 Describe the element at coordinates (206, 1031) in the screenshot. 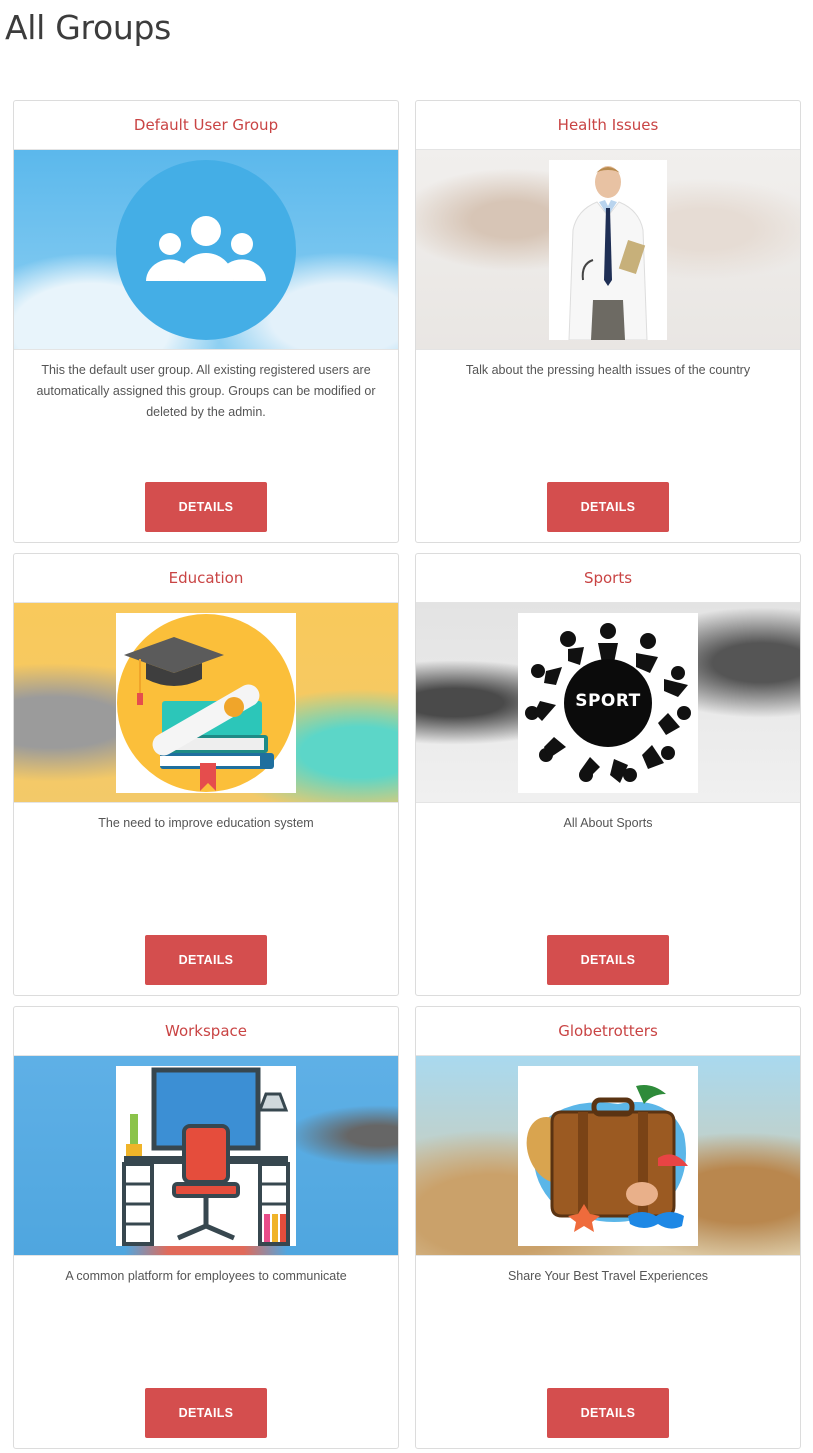

I see `group-title: Workspace` at that location.